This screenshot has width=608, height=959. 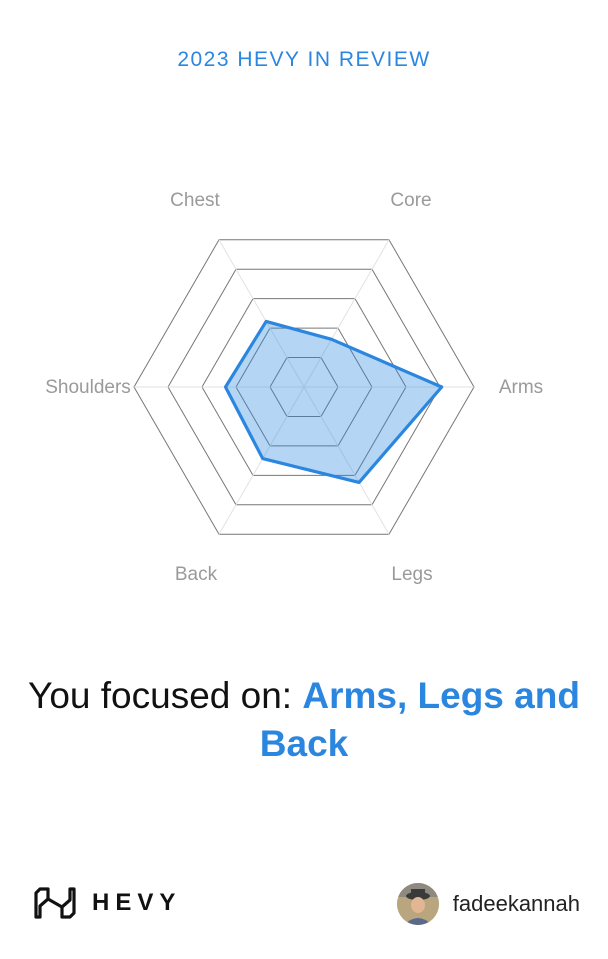 What do you see at coordinates (521, 387) in the screenshot?
I see `axis-label-arms: Arms` at bounding box center [521, 387].